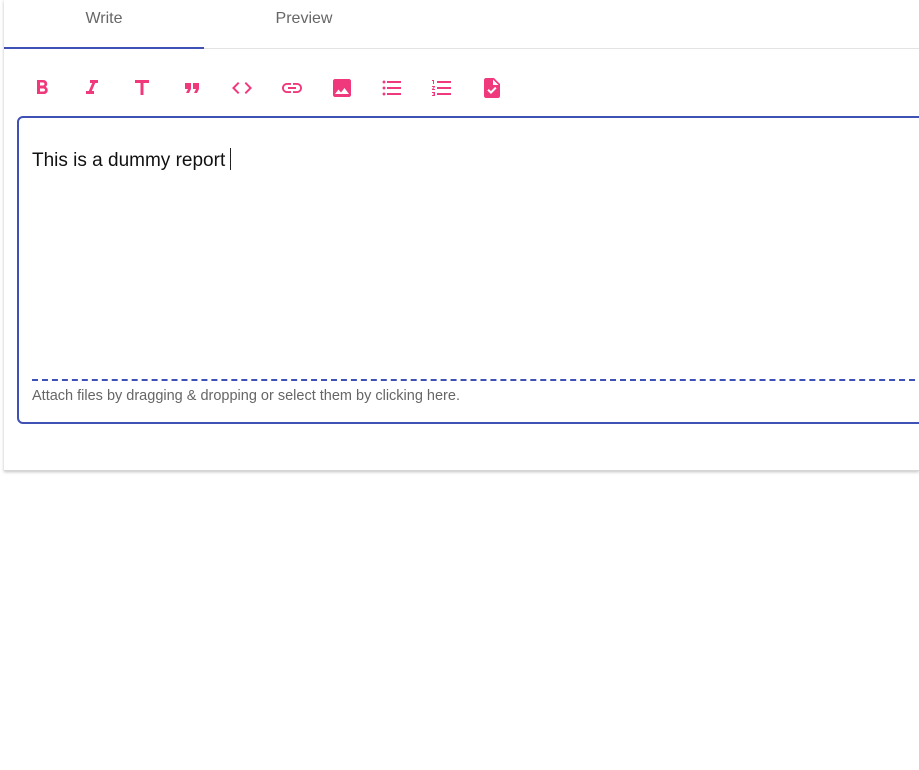  I want to click on image-button, so click(342, 88).